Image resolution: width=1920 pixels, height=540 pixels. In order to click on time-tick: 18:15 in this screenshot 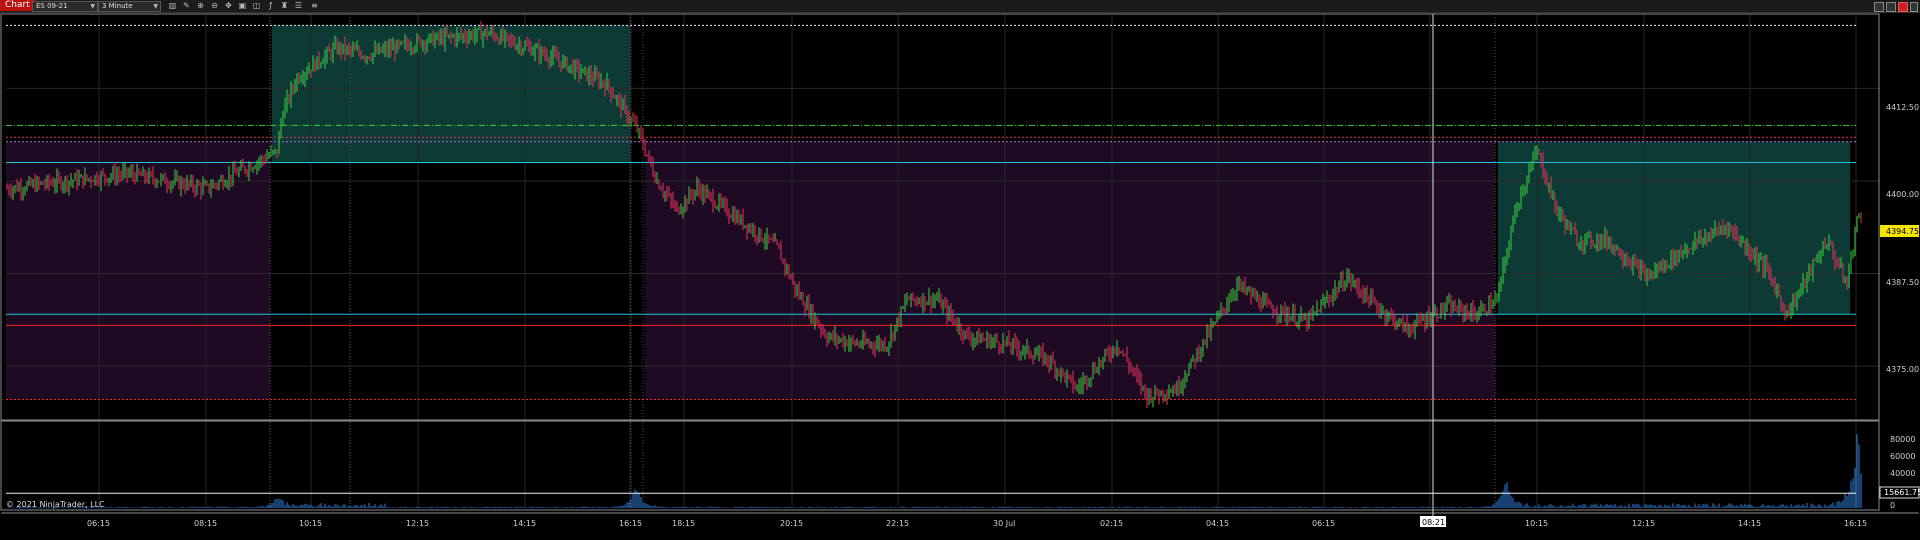, I will do `click(683, 523)`.